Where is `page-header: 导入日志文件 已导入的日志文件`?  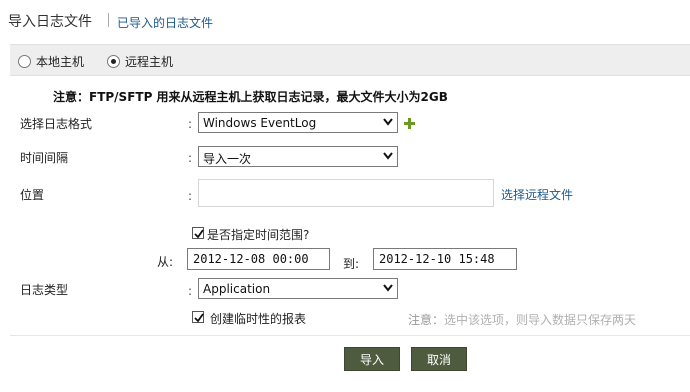
page-header: 导入日志文件 已导入的日志文件 is located at coordinates (345, 19).